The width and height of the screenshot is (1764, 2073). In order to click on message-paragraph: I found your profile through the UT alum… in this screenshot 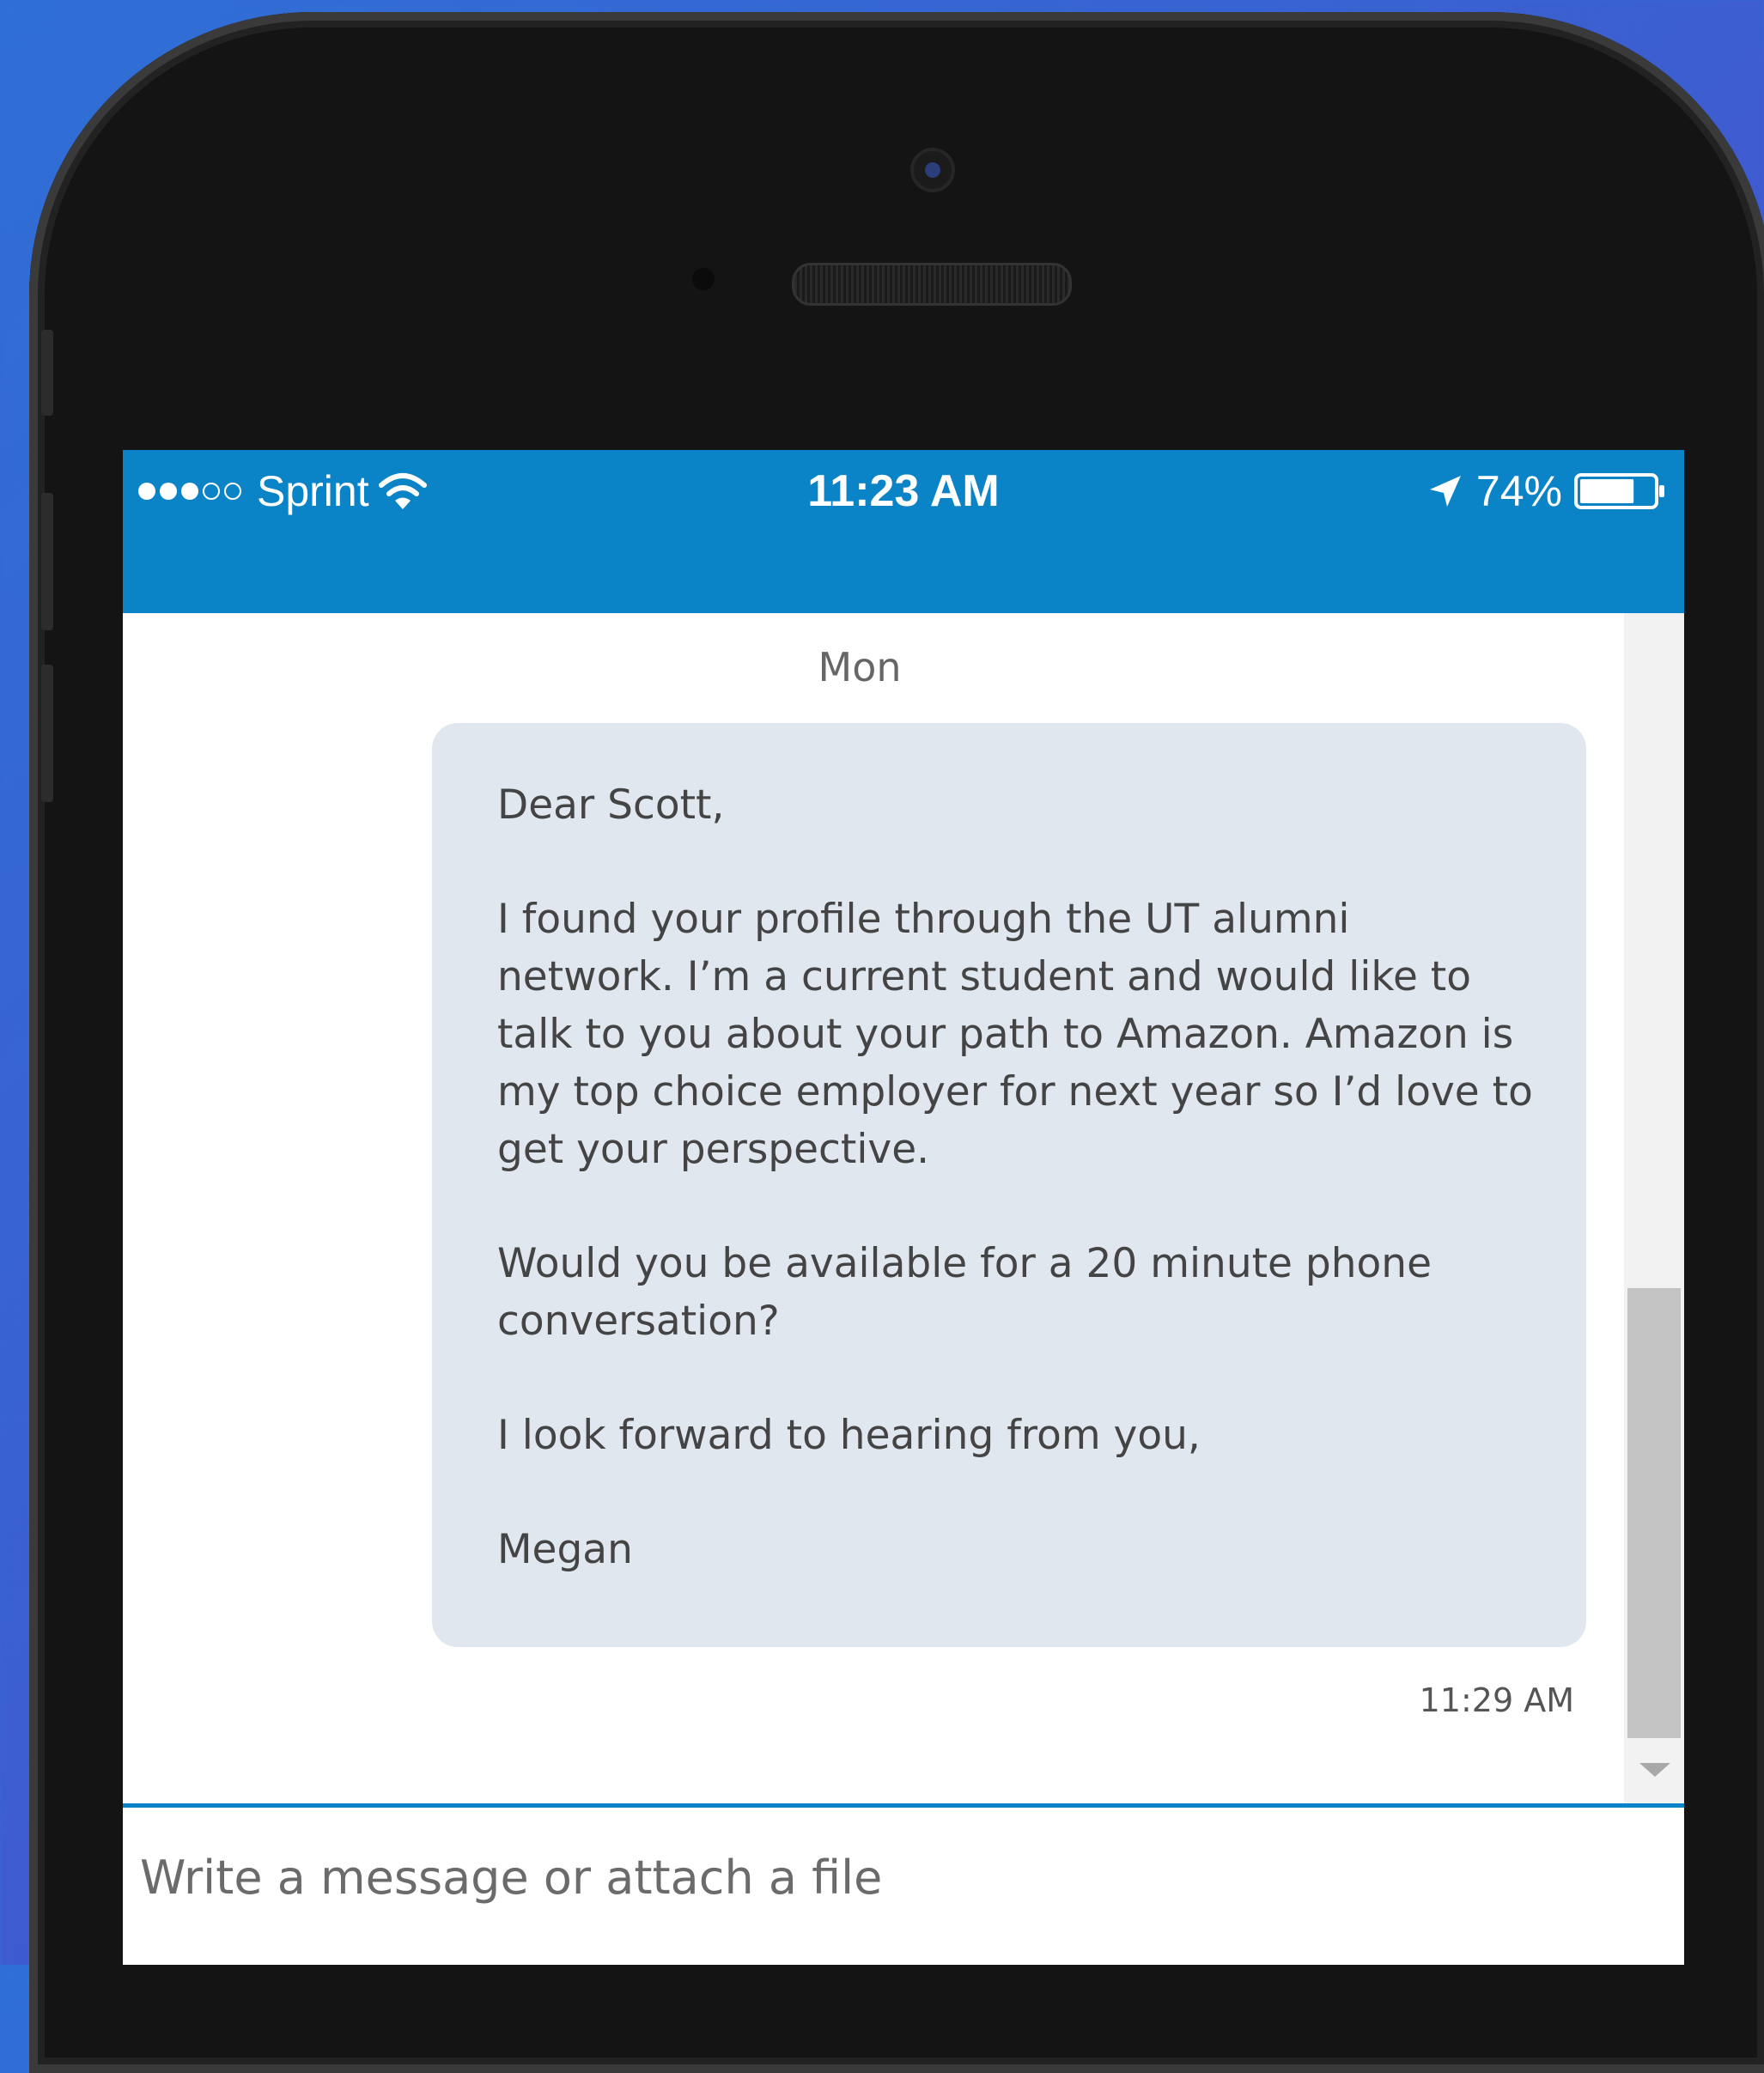, I will do `click(1015, 1034)`.